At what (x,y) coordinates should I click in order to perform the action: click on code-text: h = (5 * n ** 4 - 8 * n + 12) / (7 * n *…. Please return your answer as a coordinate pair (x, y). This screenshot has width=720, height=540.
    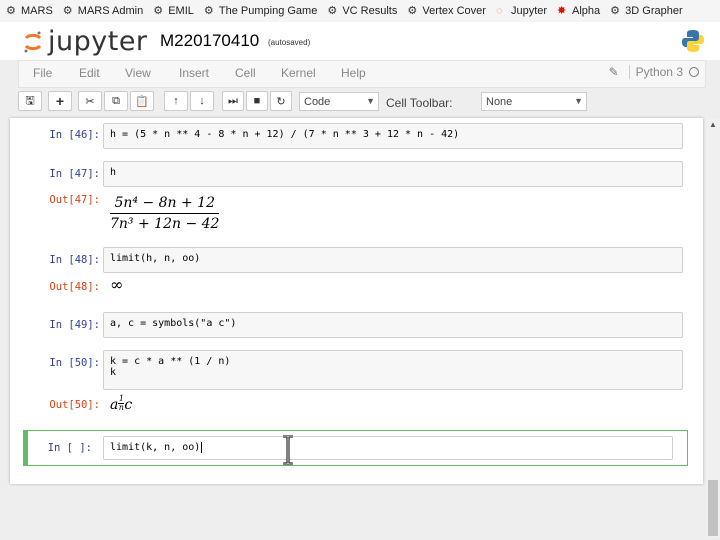
    Looking at the image, I should click on (285, 134).